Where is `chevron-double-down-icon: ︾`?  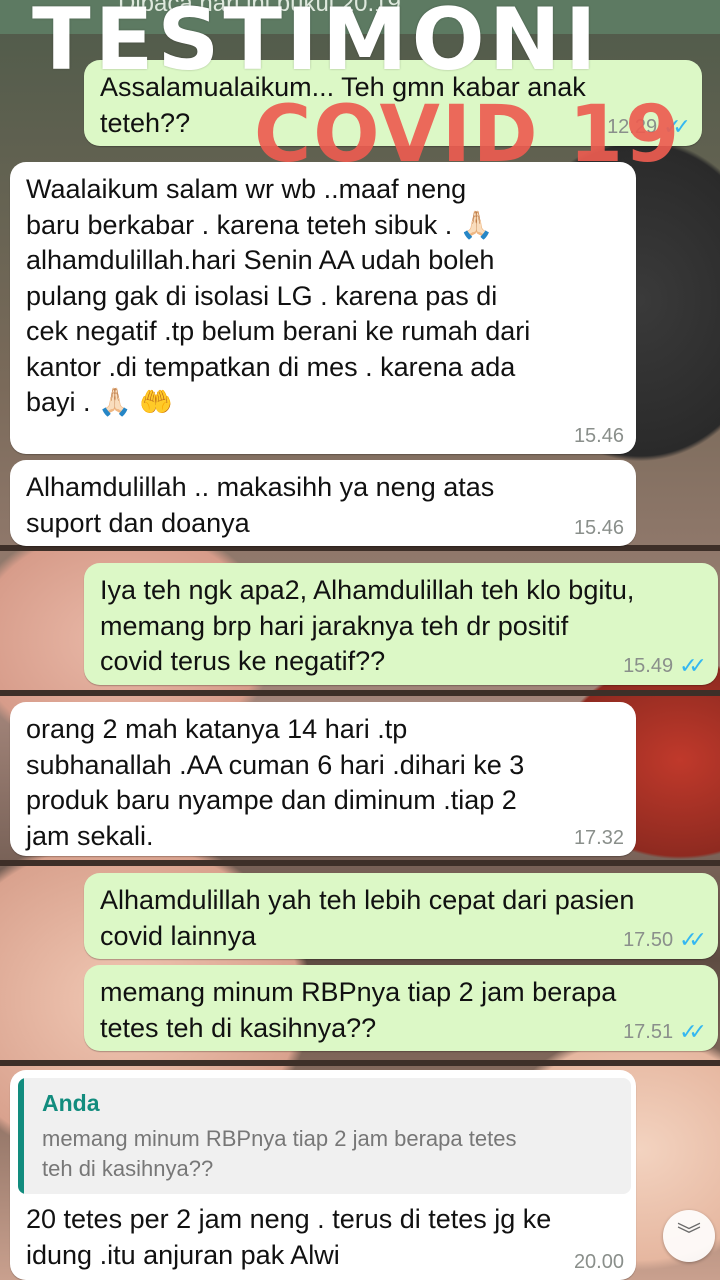
chevron-double-down-icon: ︾ is located at coordinates (689, 1235).